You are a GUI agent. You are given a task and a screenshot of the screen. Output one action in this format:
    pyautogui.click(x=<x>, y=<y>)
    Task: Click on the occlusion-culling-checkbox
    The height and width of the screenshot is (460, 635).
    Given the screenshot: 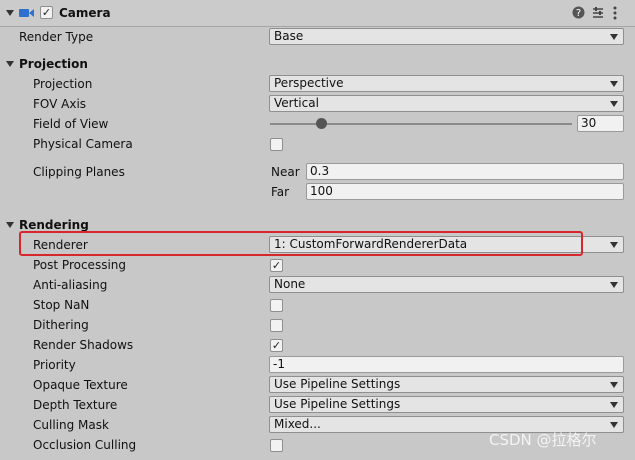 What is the action you would take?
    pyautogui.click(x=276, y=445)
    